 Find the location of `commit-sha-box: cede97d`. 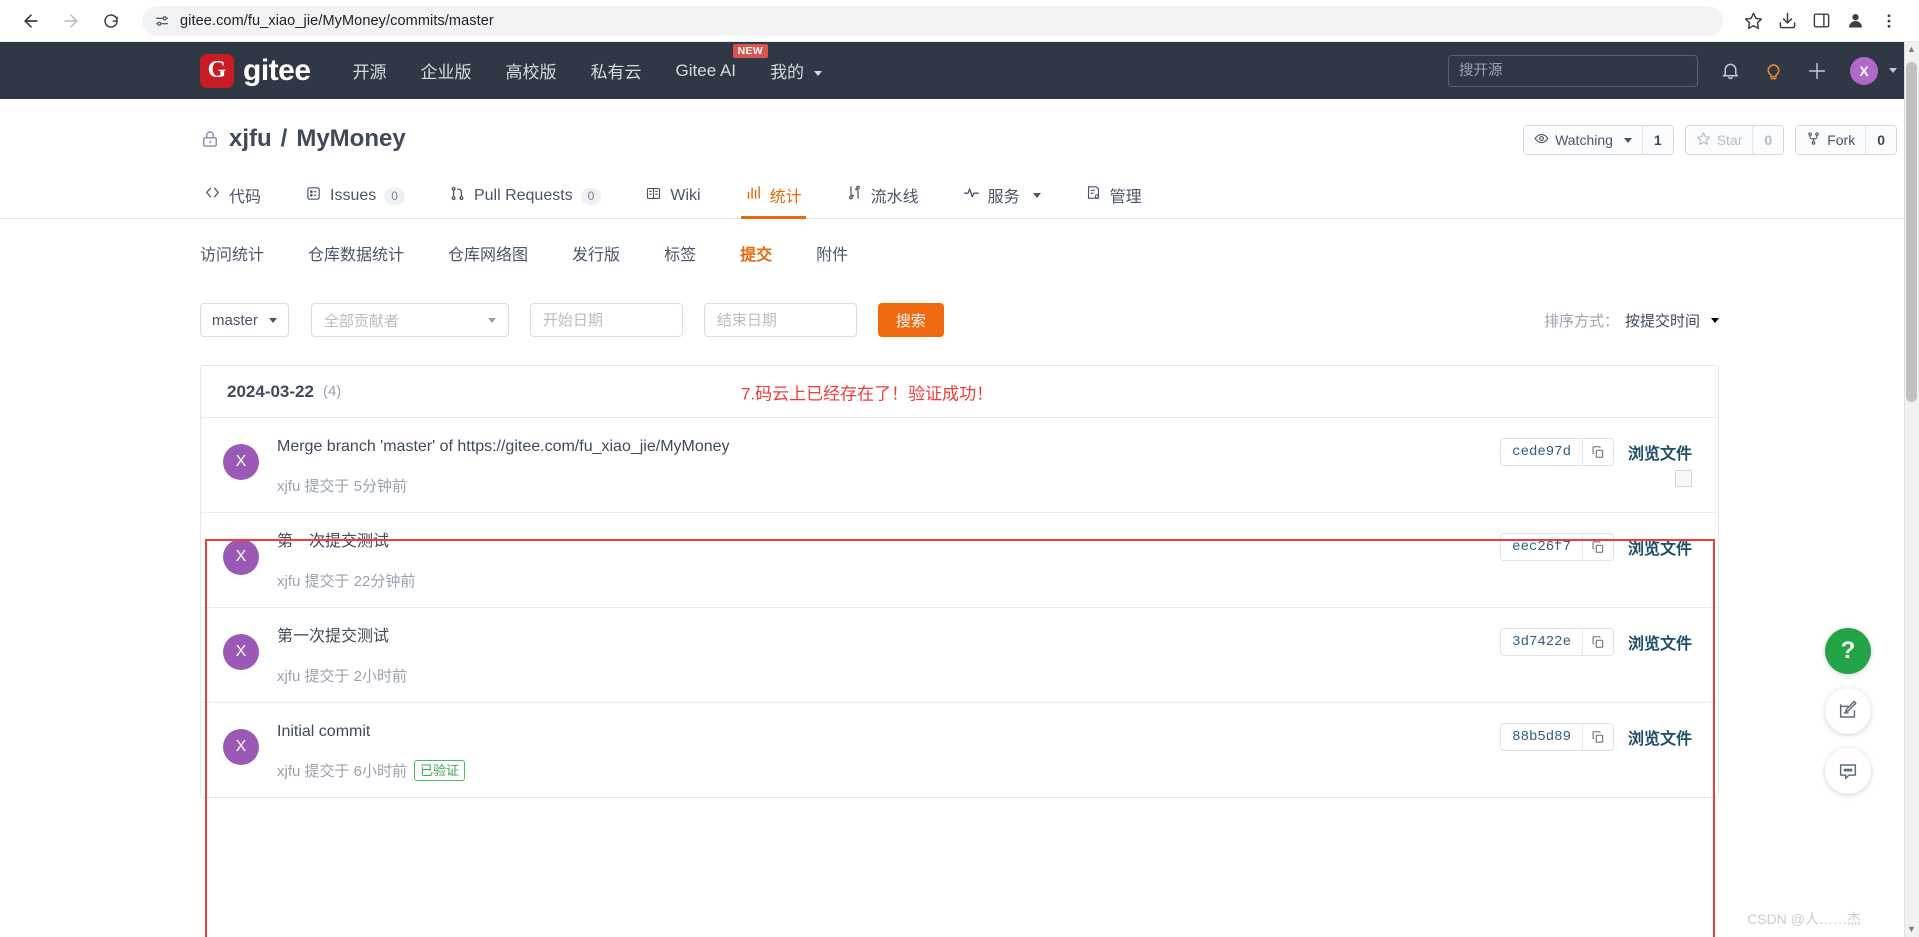

commit-sha-box: cede97d is located at coordinates (1557, 452).